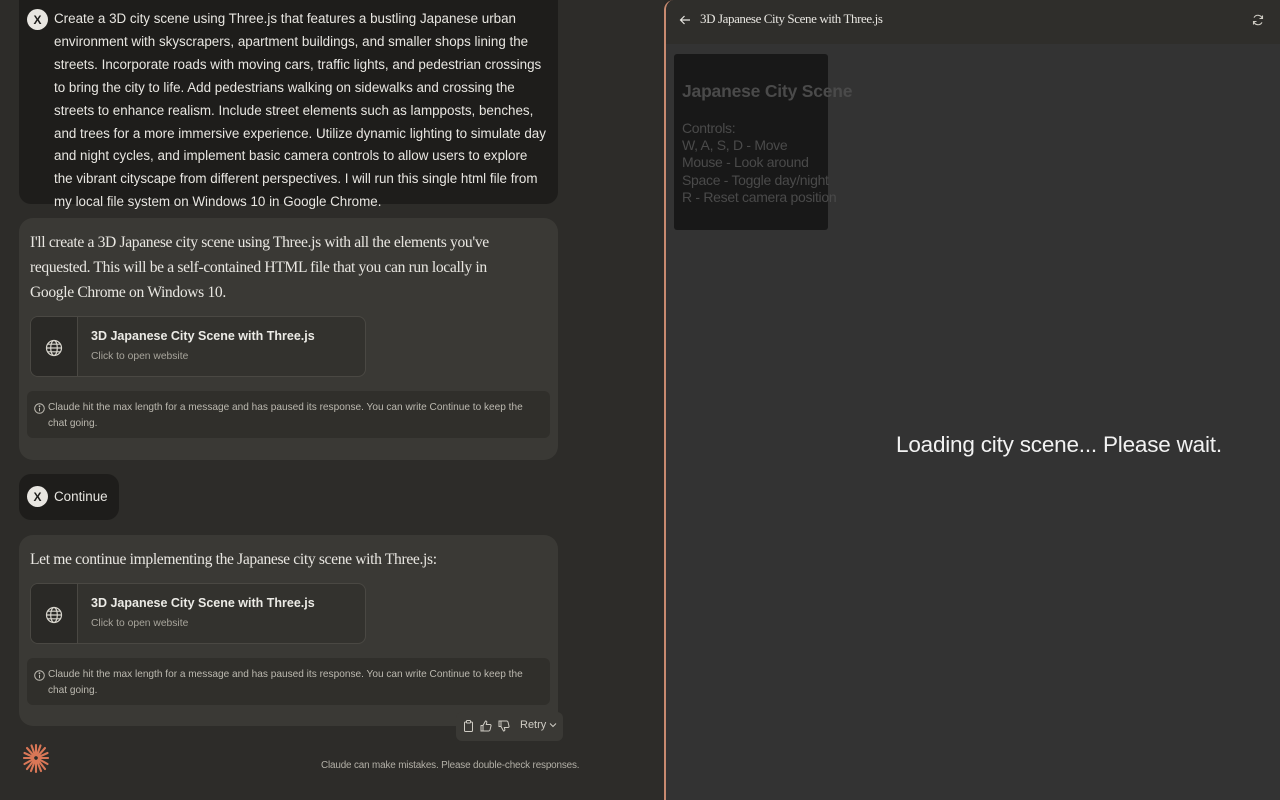  What do you see at coordinates (81, 496) in the screenshot?
I see `user-message-text: Continue` at bounding box center [81, 496].